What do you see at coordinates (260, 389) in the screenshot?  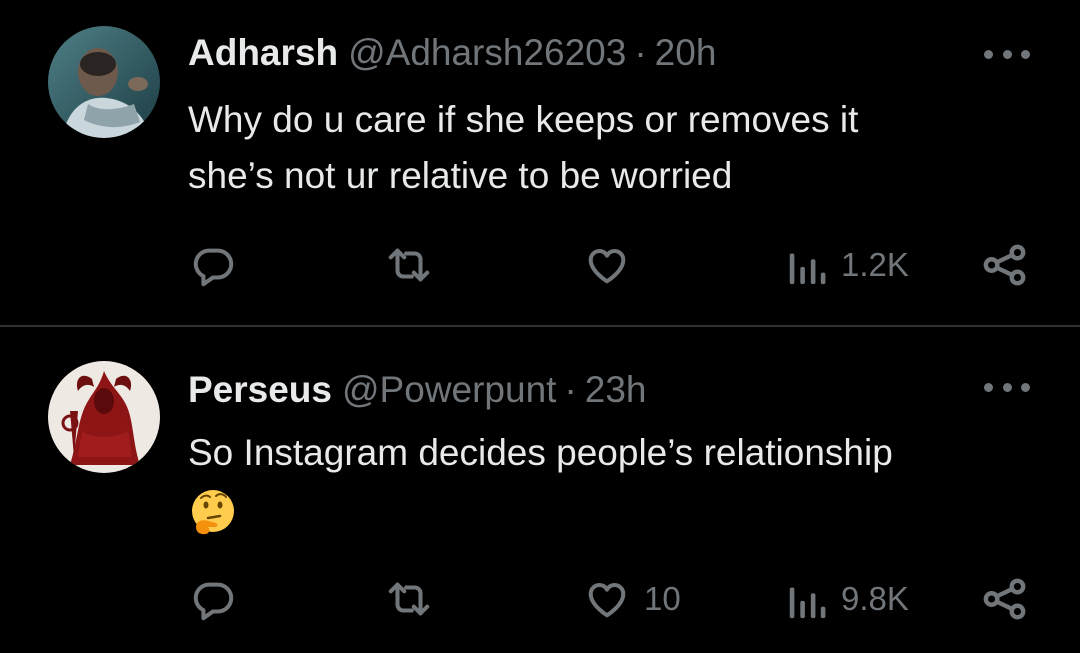 I see `display-name: Perseus` at bounding box center [260, 389].